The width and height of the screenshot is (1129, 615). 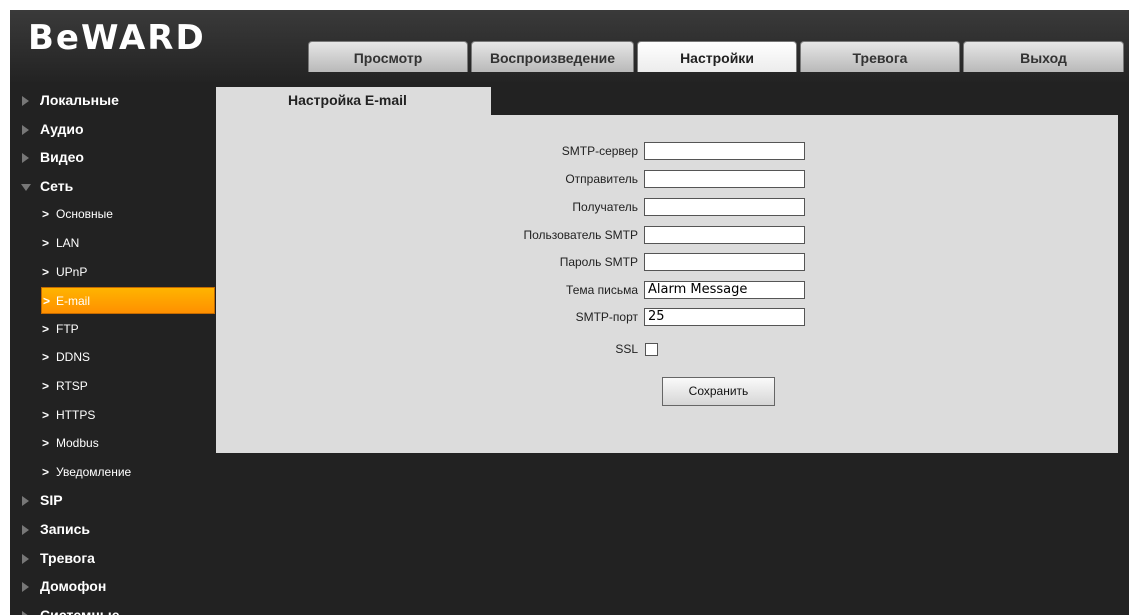 What do you see at coordinates (651, 349) in the screenshot?
I see `ssl-checkbox` at bounding box center [651, 349].